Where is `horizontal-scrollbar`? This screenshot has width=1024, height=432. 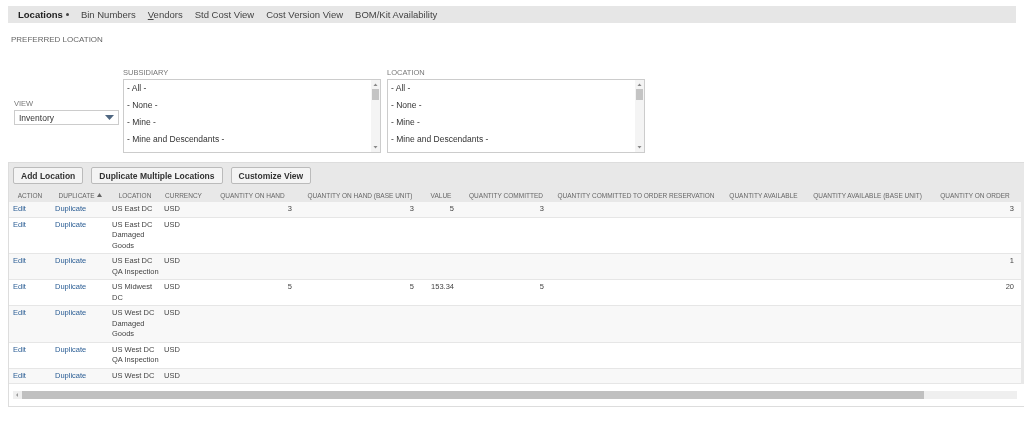 horizontal-scrollbar is located at coordinates (515, 395).